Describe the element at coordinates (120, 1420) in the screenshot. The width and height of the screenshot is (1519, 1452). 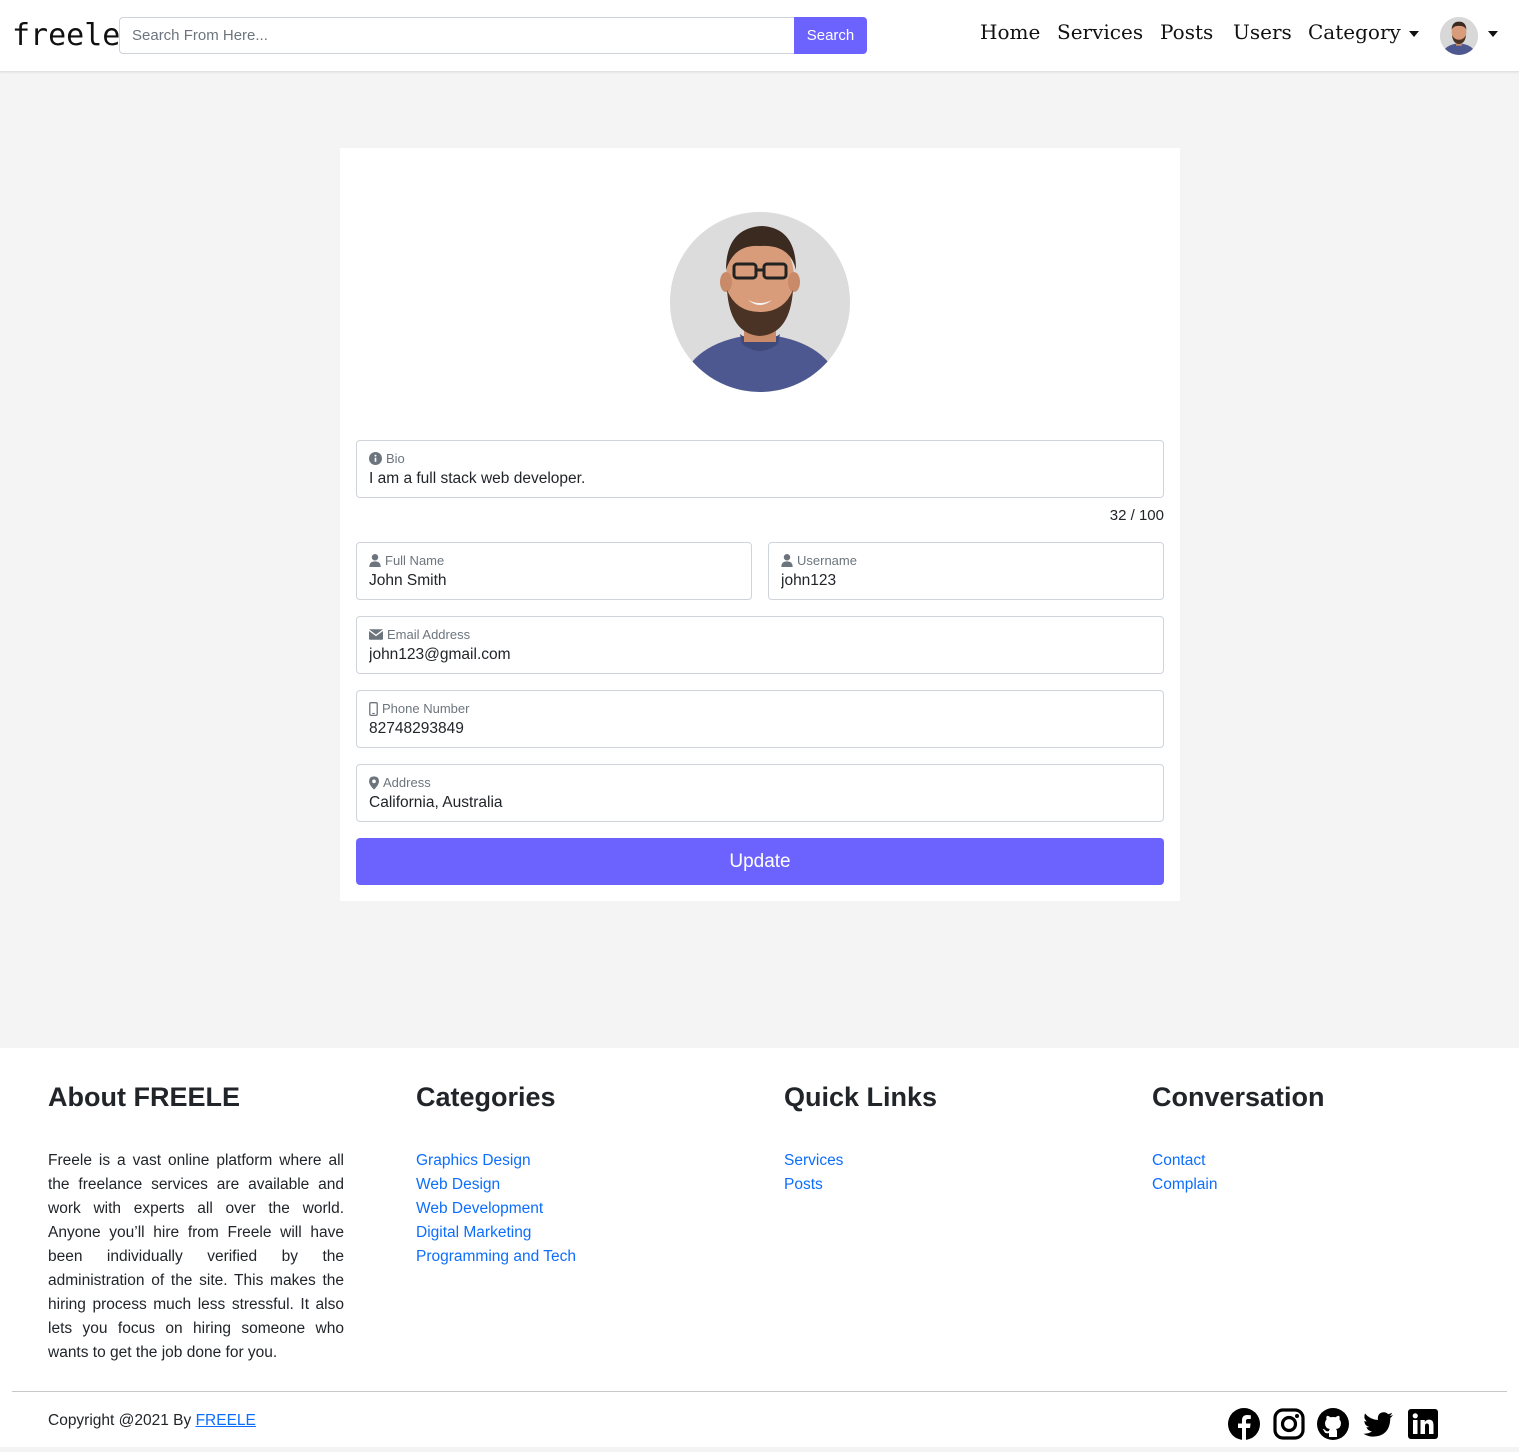
I see `copyright-text: Copyright @2021 By` at that location.